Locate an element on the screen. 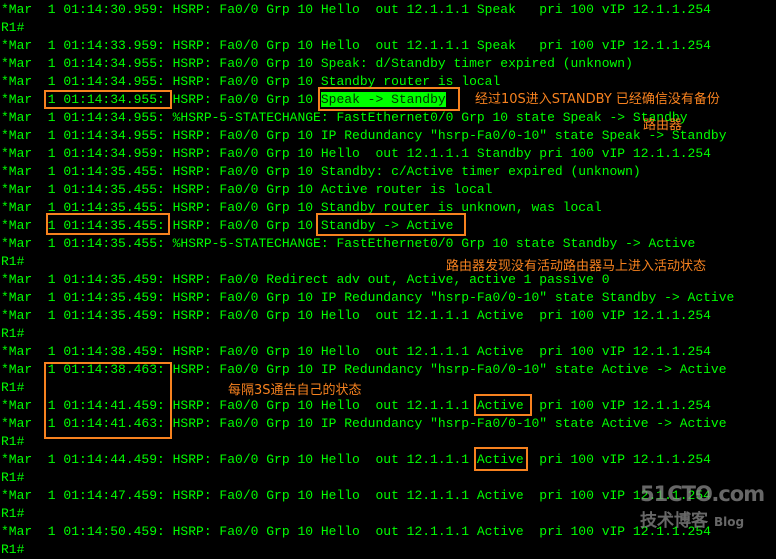  annotation-active: 路由器发现没有活动路由器马上进入活动状态 is located at coordinates (576, 266).